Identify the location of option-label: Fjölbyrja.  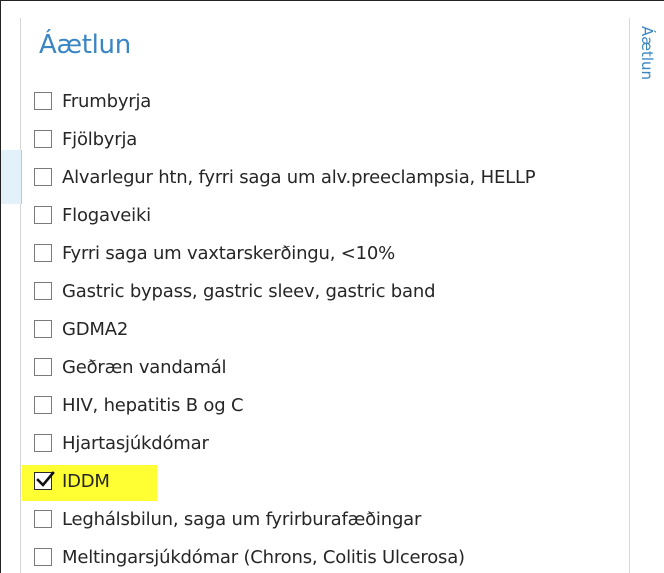
(100, 139).